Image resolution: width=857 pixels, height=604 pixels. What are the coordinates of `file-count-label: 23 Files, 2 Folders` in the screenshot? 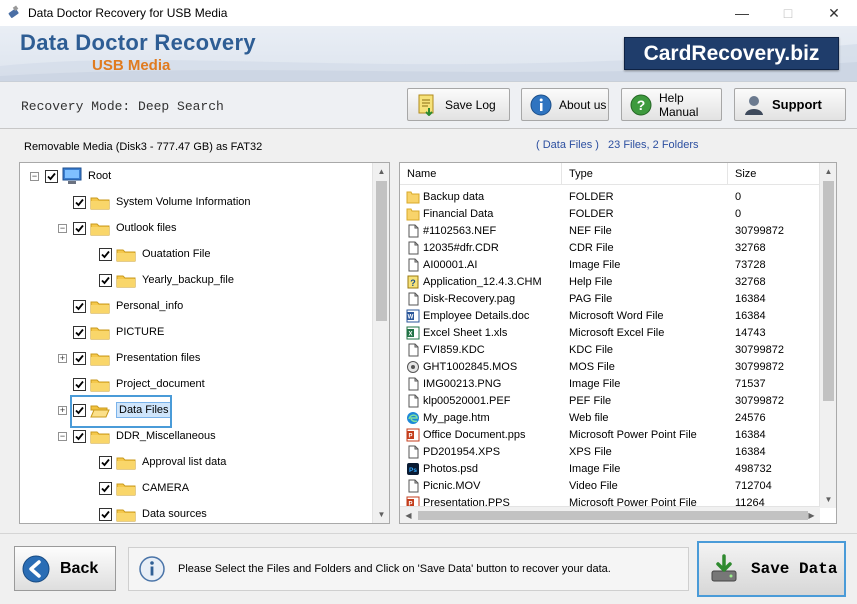 It's located at (653, 145).